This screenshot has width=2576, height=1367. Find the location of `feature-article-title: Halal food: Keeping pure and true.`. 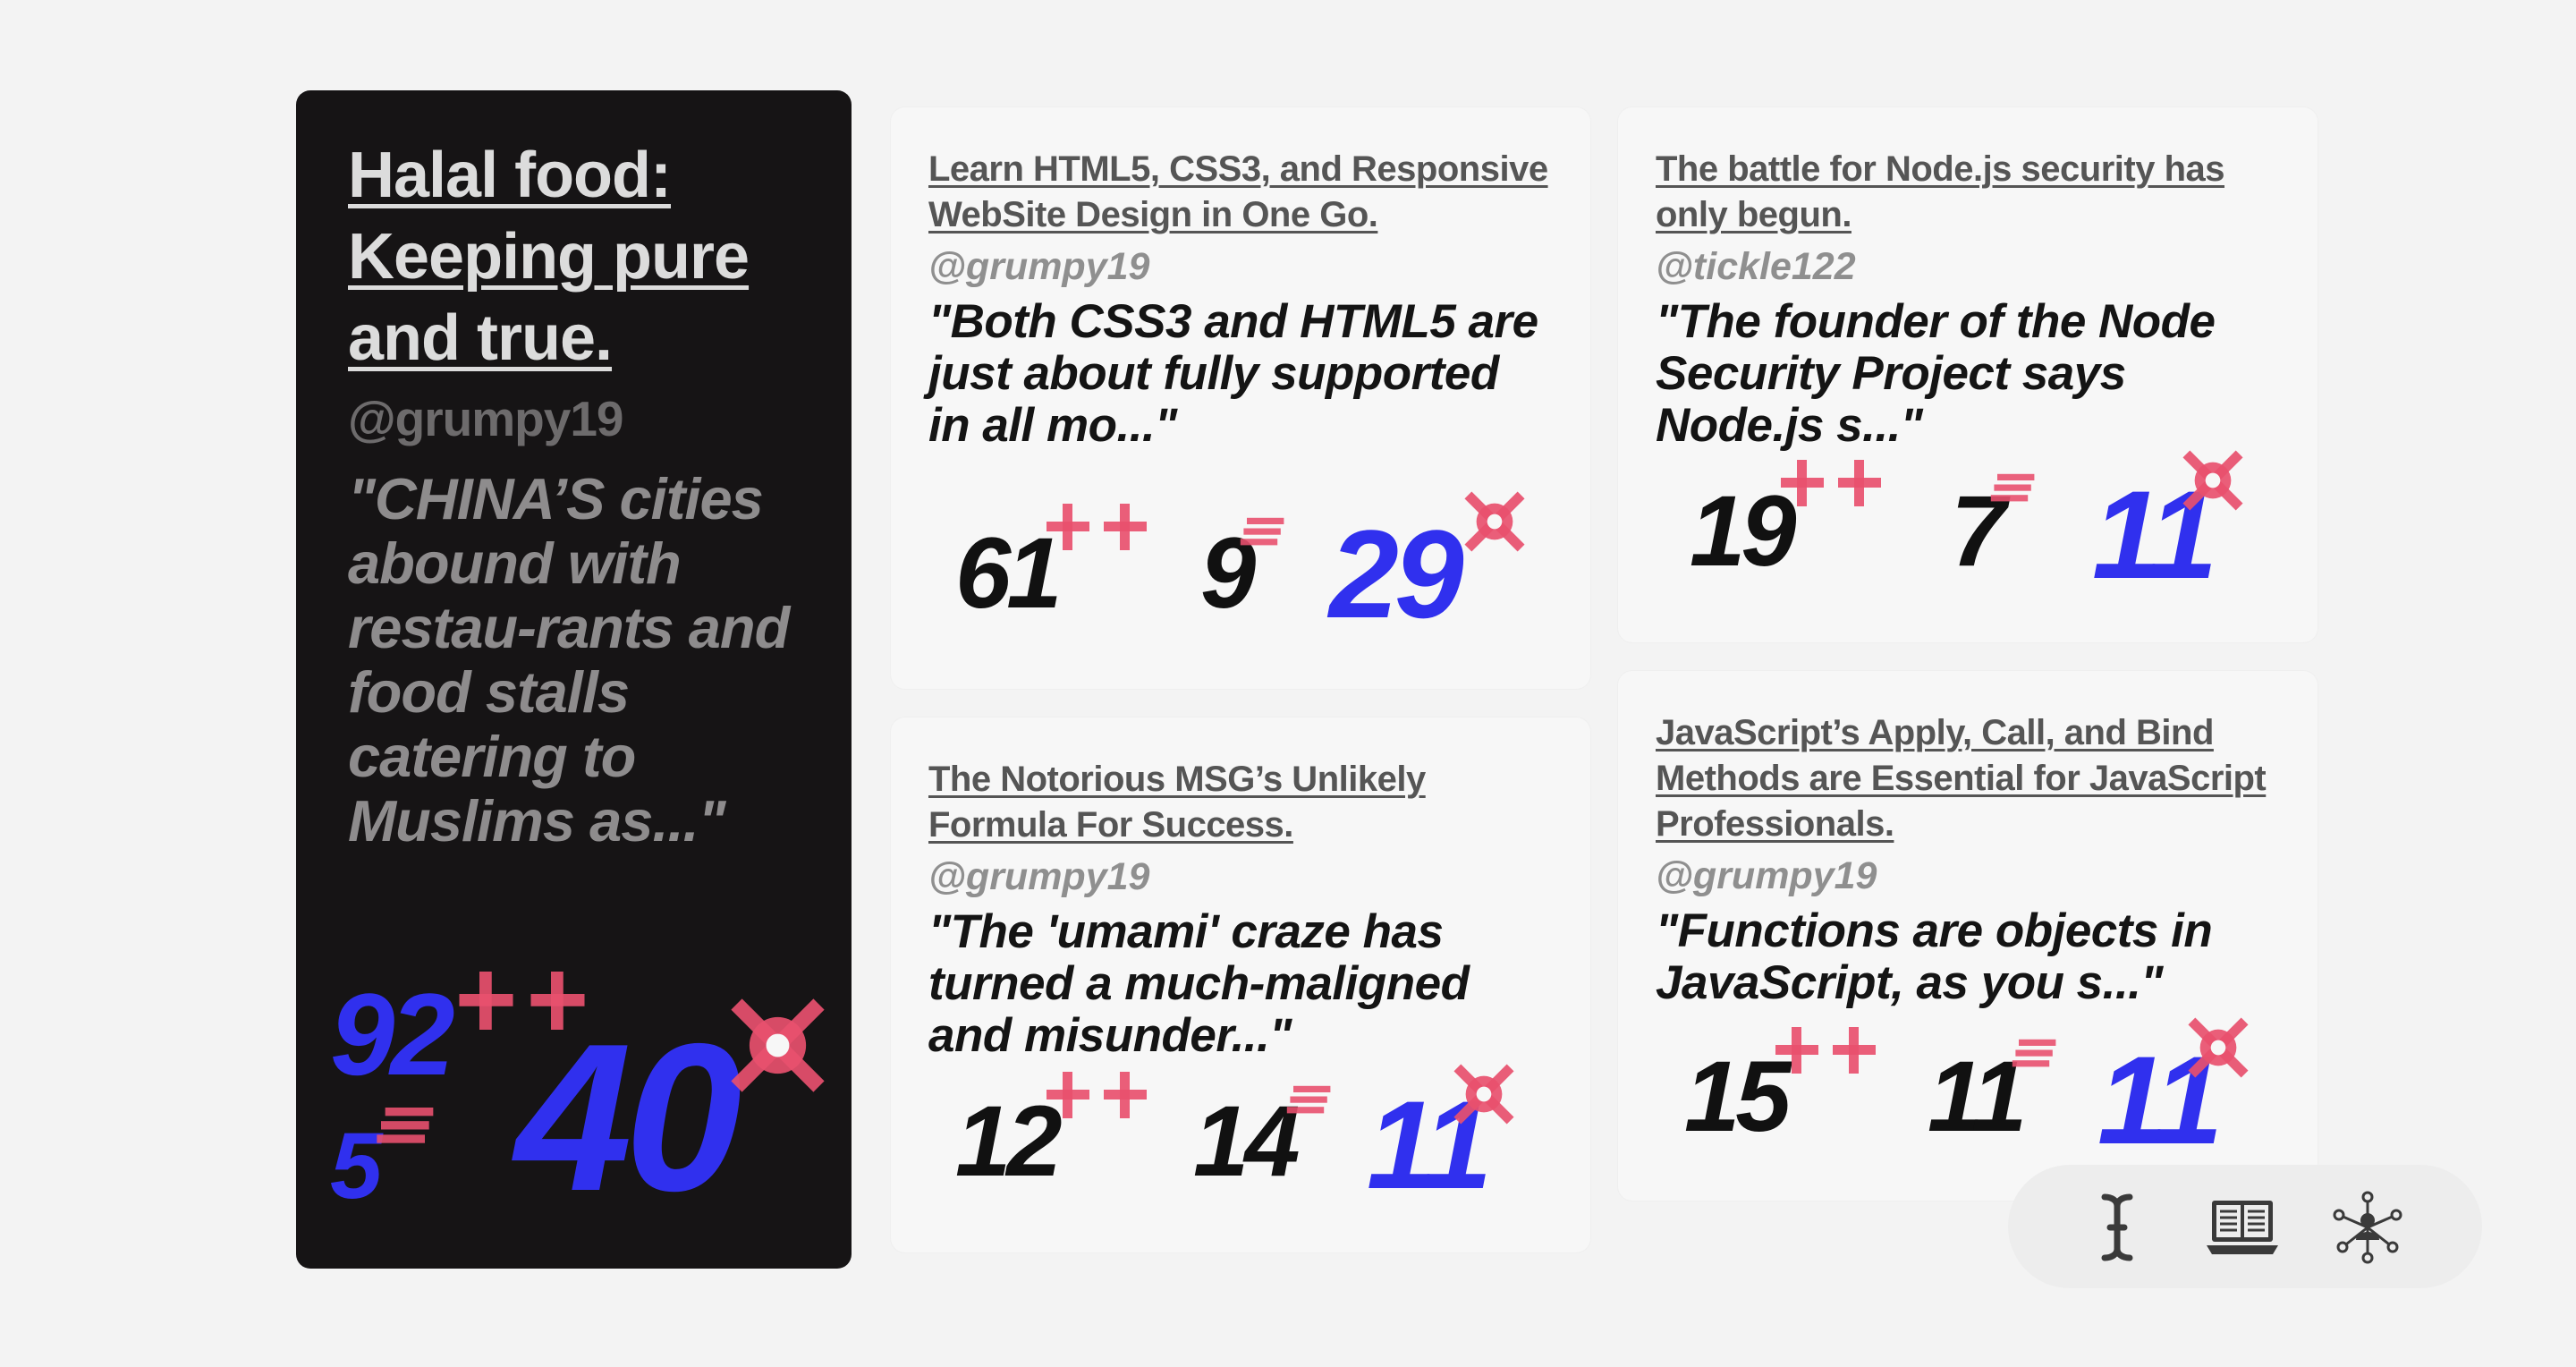

feature-article-title: Halal food: Keeping pure and true. is located at coordinates (574, 257).